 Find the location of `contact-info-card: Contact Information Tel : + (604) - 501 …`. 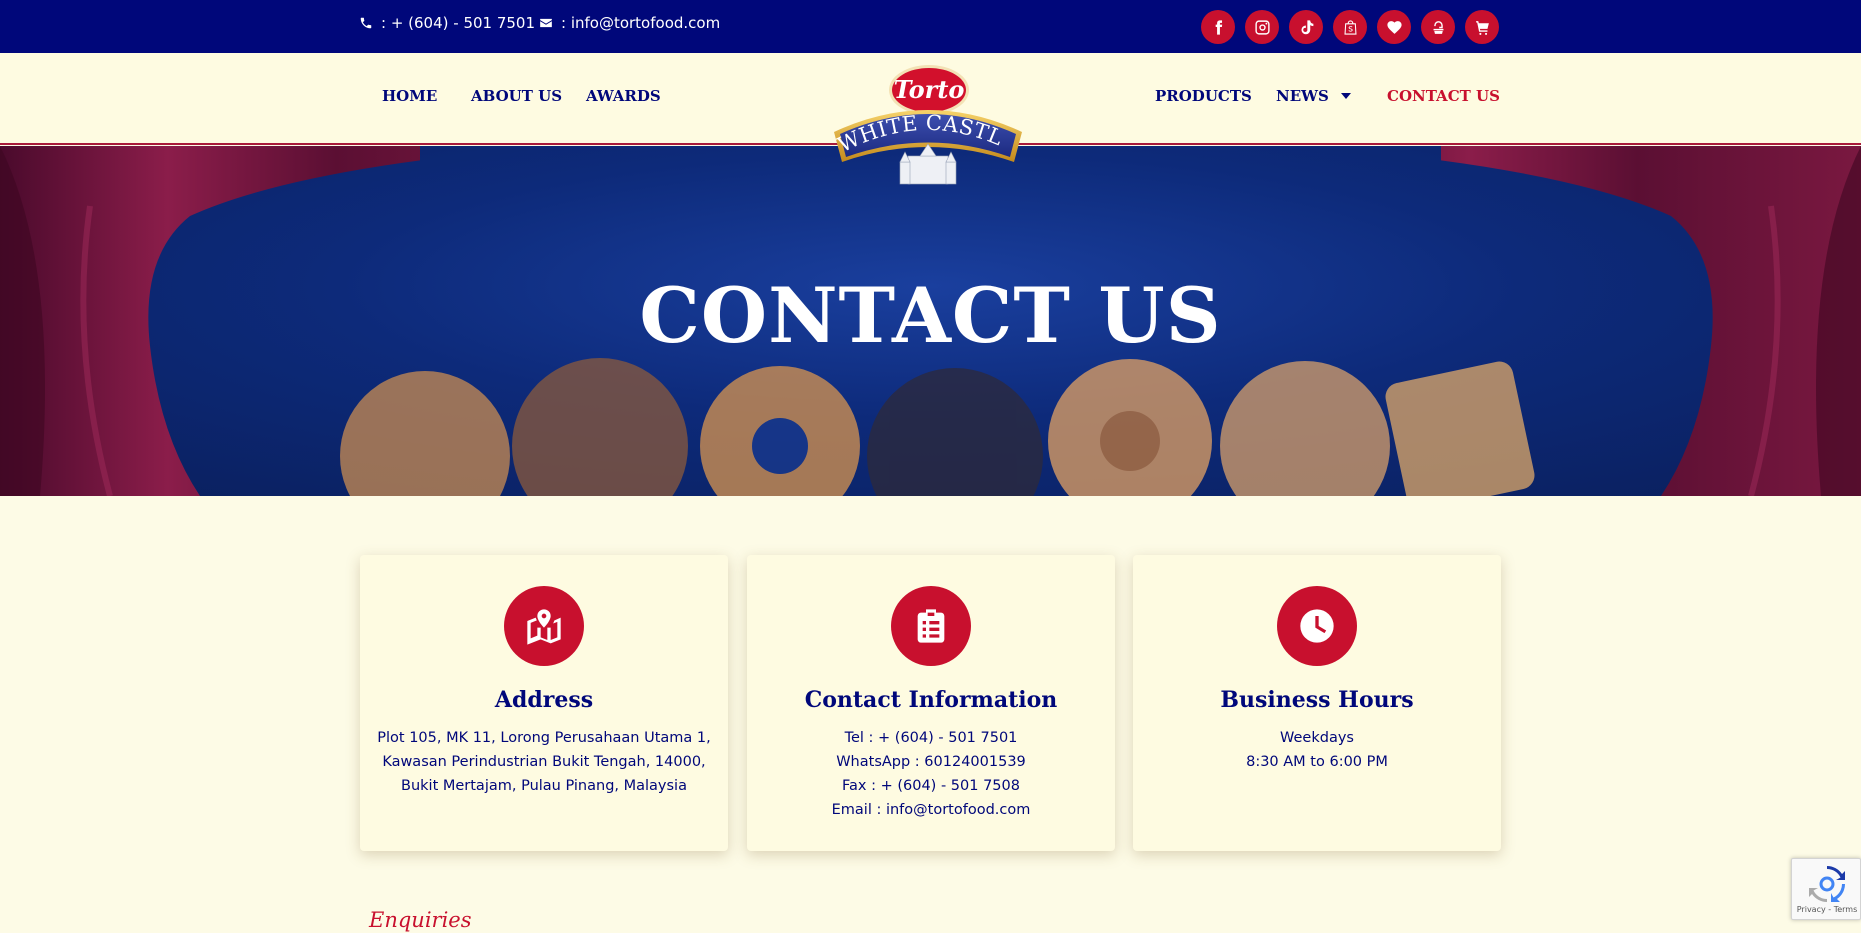

contact-info-card: Contact Information Tel : + (604) - 501 … is located at coordinates (931, 703).